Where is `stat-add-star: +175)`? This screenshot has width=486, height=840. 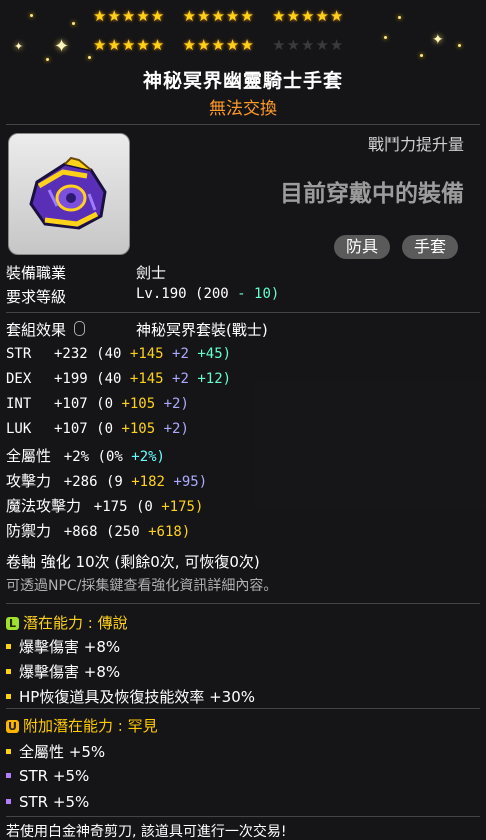 stat-add-star: +175) is located at coordinates (182, 507).